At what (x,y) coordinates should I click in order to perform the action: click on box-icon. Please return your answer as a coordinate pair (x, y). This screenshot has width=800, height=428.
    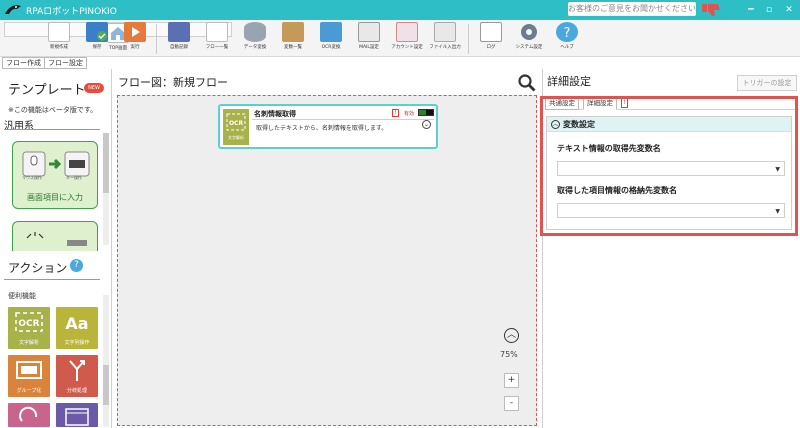
    Looking at the image, I should click on (293, 32).